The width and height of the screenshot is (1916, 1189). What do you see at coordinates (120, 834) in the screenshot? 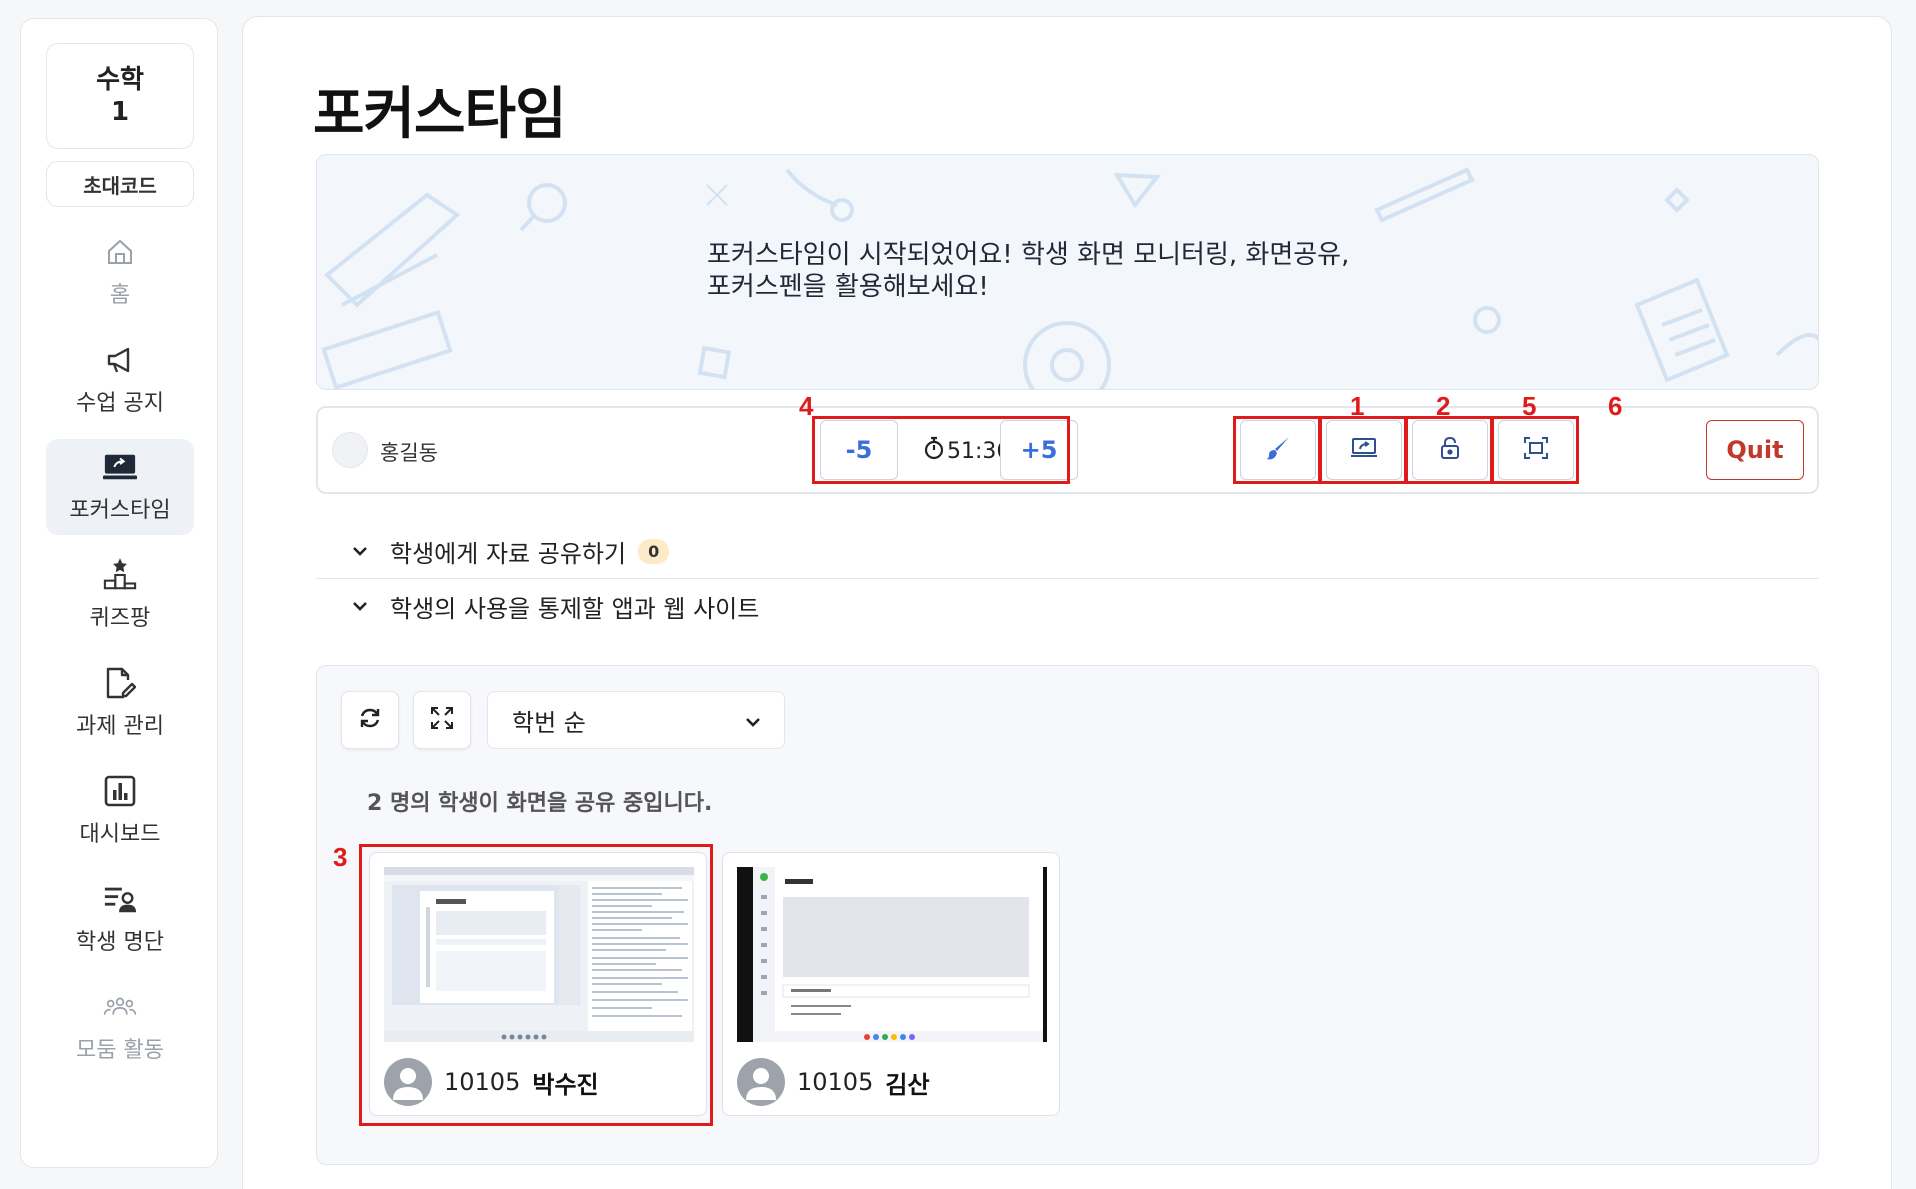
I see `sidebar-item-label: 대시보드` at bounding box center [120, 834].